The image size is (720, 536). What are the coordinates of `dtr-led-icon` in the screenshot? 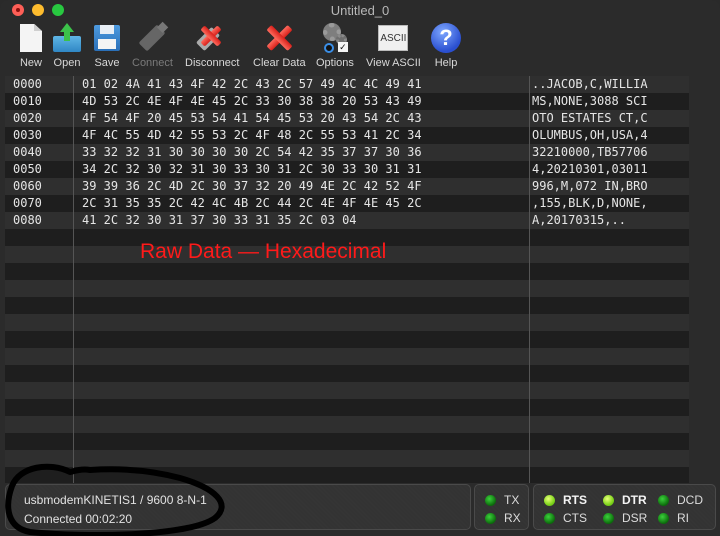 It's located at (608, 500).